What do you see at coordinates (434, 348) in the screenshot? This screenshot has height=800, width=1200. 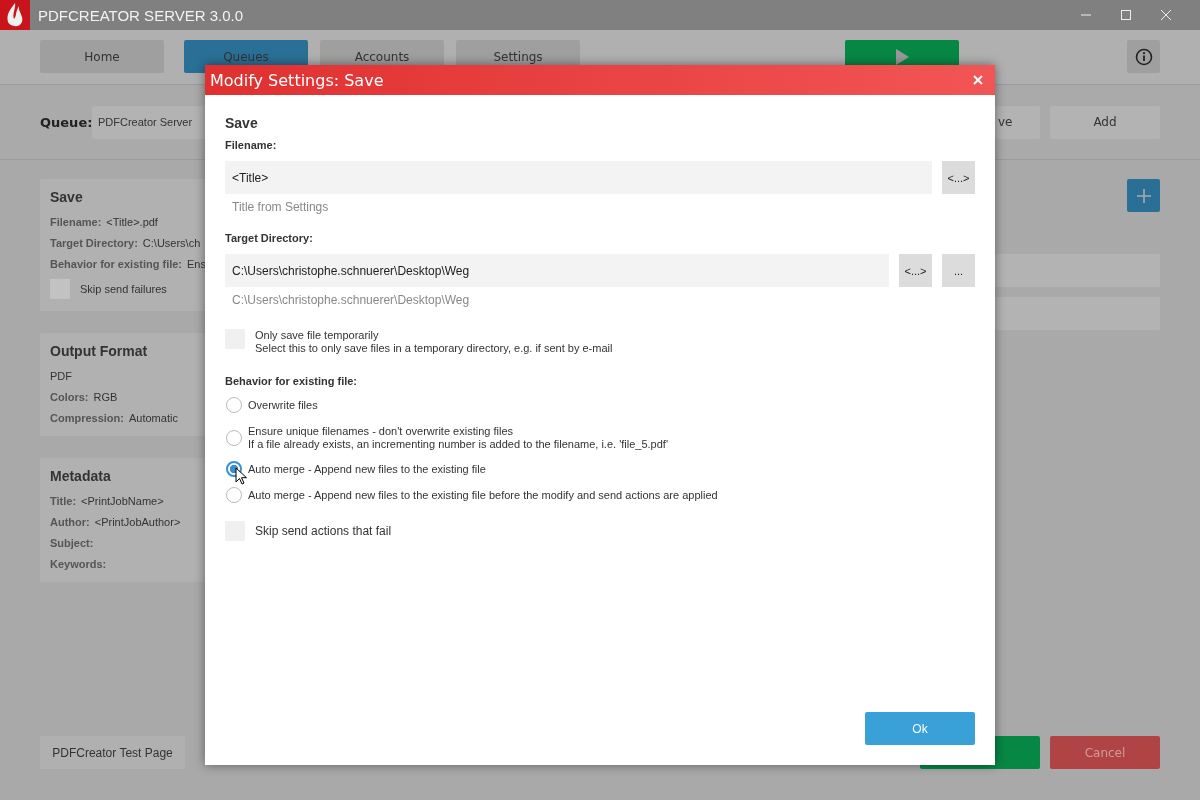 I see `checkbox-description: Select this to only save files in a temporary directory, e.g. if sent by e-mail` at bounding box center [434, 348].